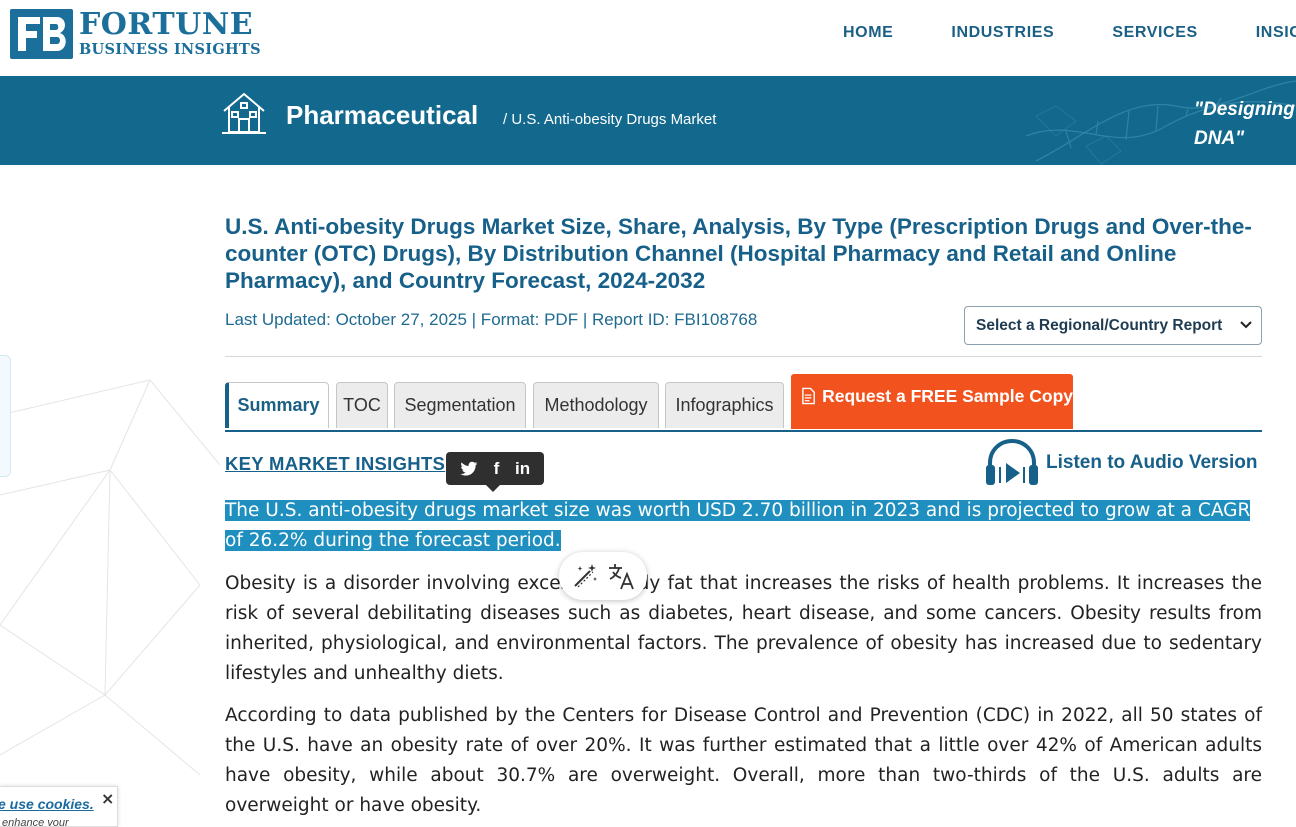 The image size is (1296, 827). What do you see at coordinates (393, 540) in the screenshot?
I see `highlight-line2: of 26.2% during the forecast period.` at bounding box center [393, 540].